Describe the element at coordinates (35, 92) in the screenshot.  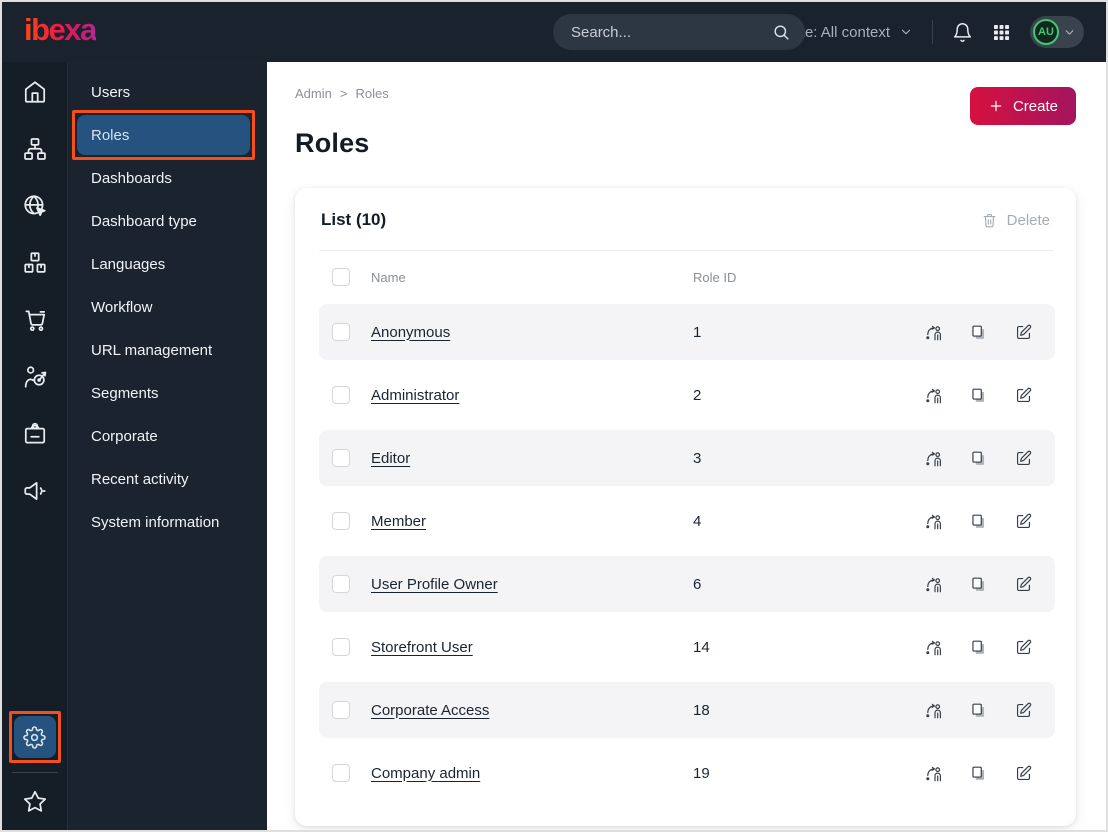
I see `home-icon` at that location.